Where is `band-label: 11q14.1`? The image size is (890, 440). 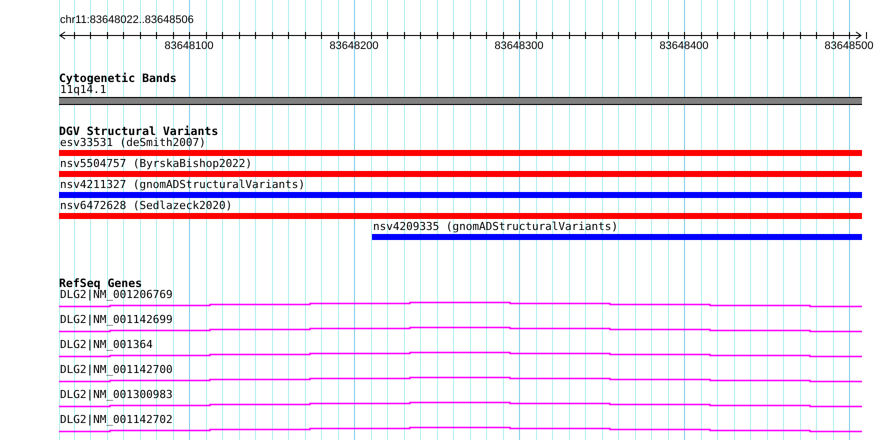 band-label: 11q14.1 is located at coordinates (83, 90).